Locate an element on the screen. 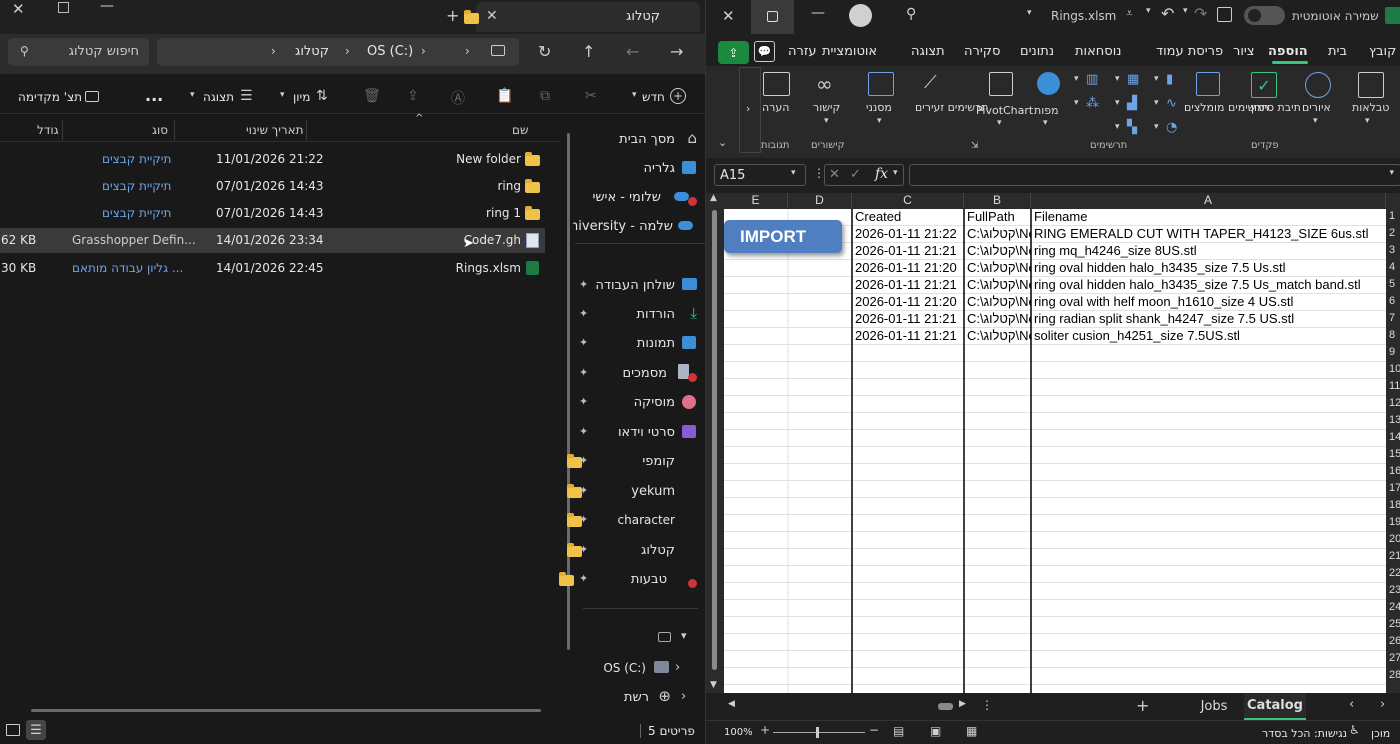  ribbon-scroll-button: › is located at coordinates (750, 110).